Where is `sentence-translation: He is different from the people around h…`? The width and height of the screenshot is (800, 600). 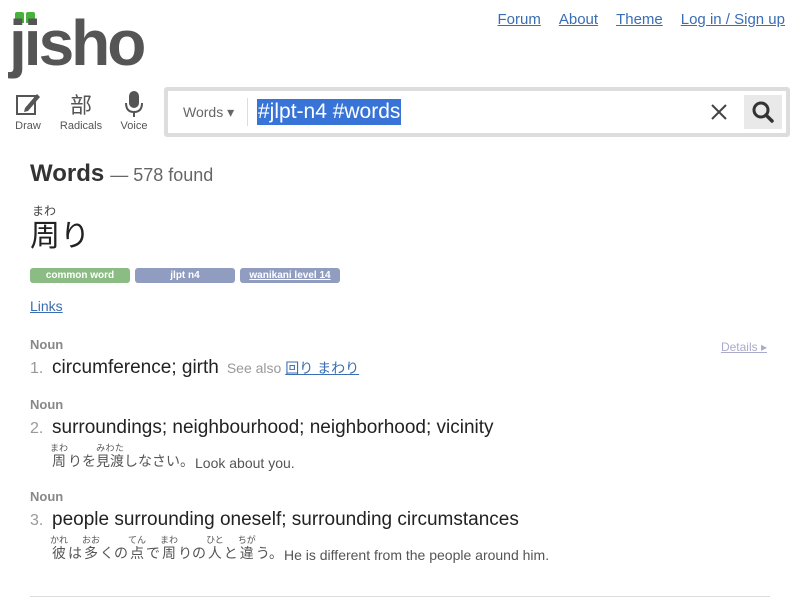
sentence-translation: He is different from the people around h… is located at coordinates (416, 555).